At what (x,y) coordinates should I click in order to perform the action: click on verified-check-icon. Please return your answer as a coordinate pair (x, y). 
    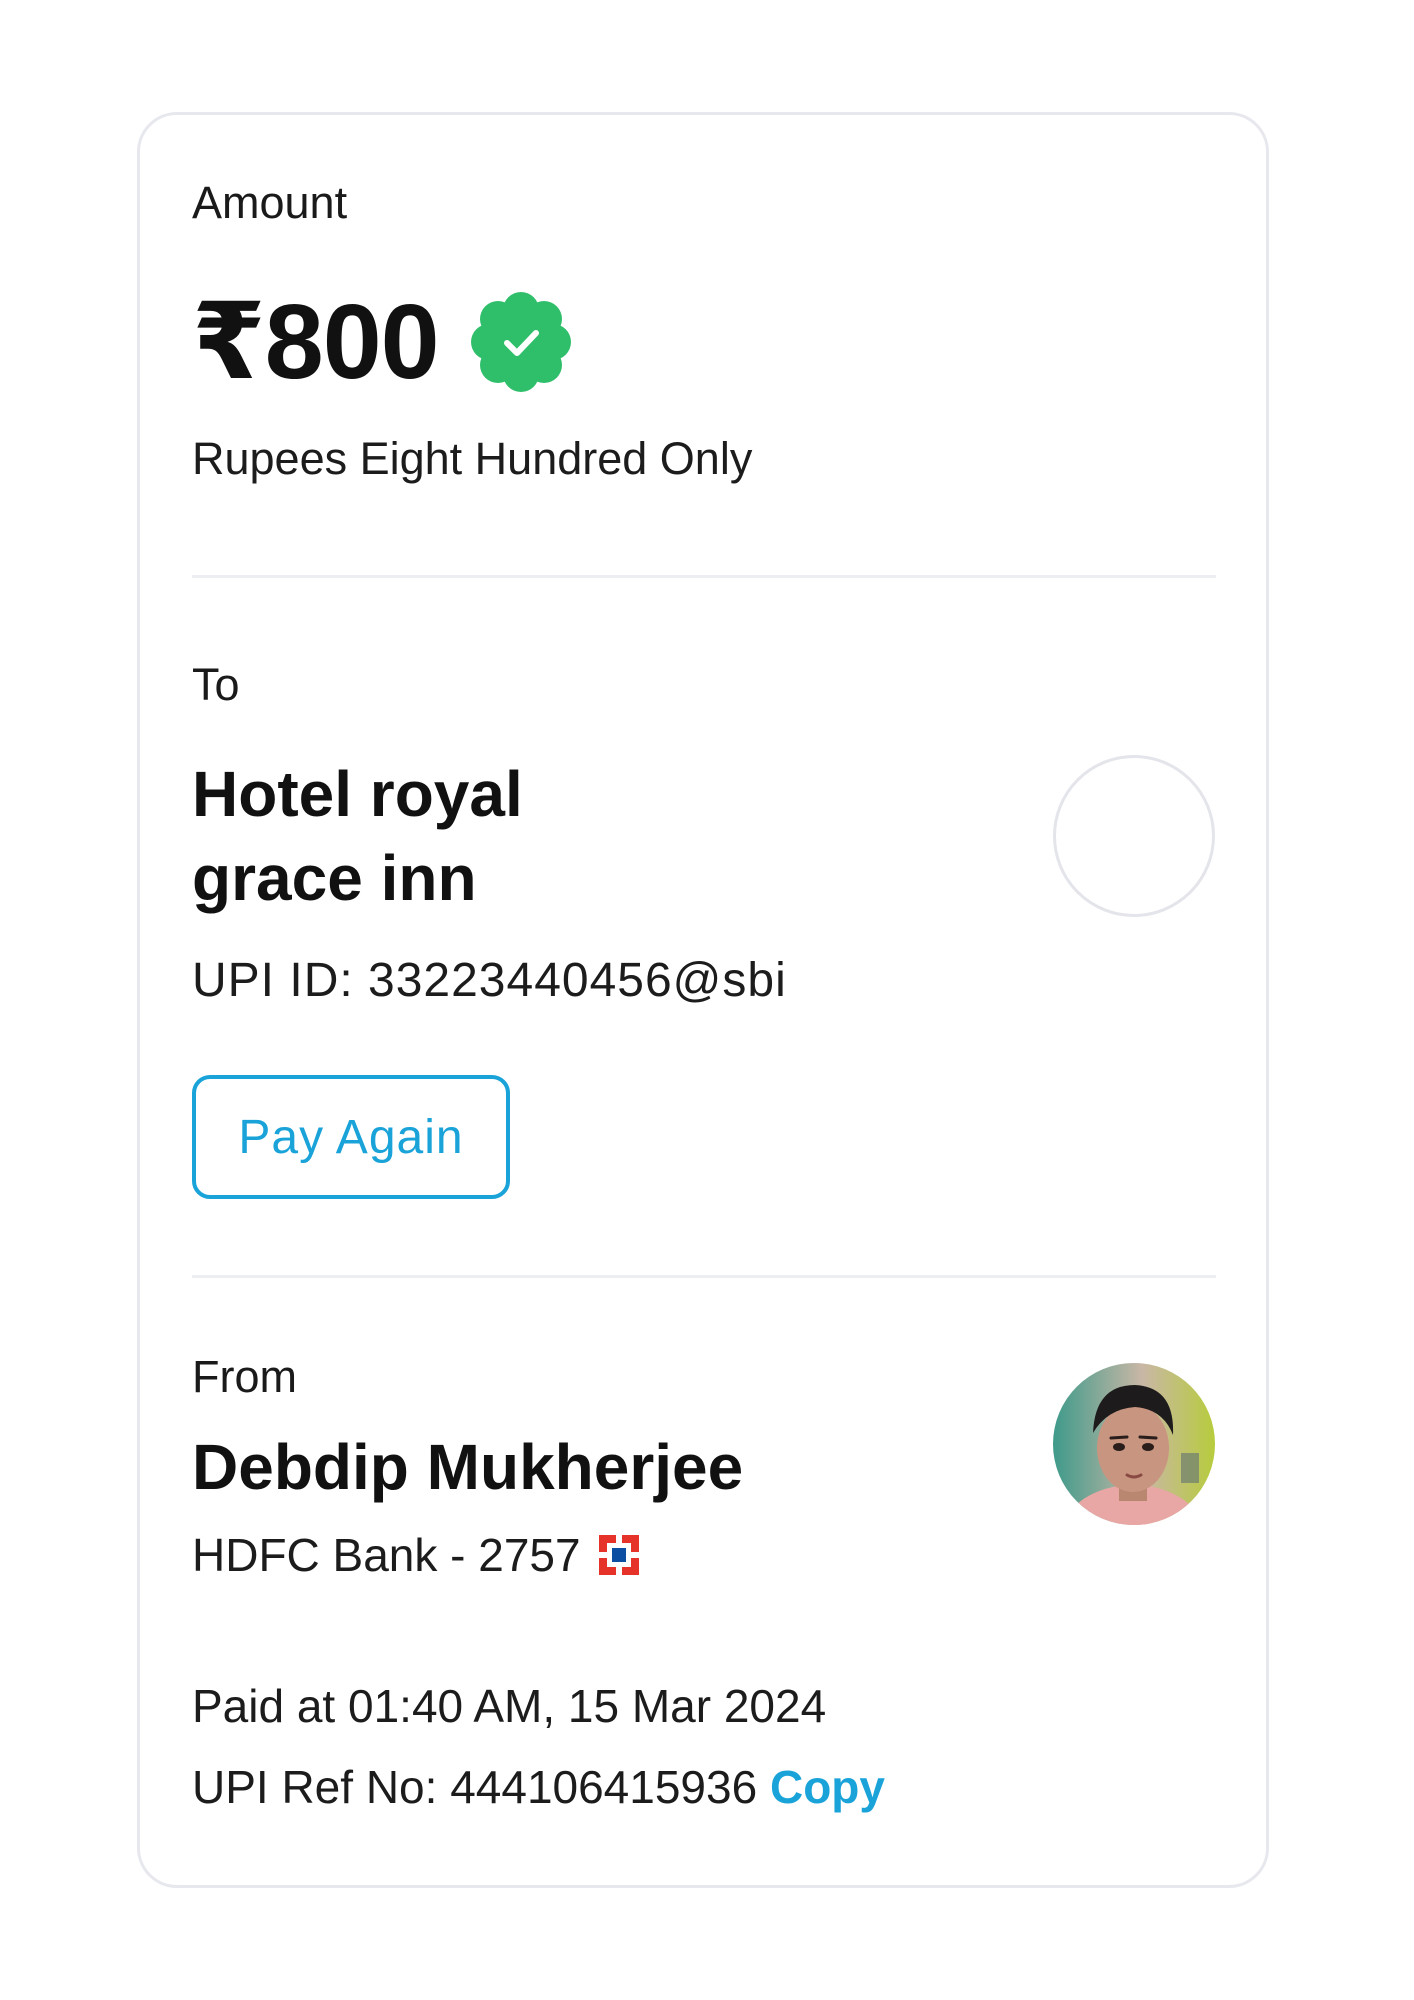
    Looking at the image, I should click on (521, 342).